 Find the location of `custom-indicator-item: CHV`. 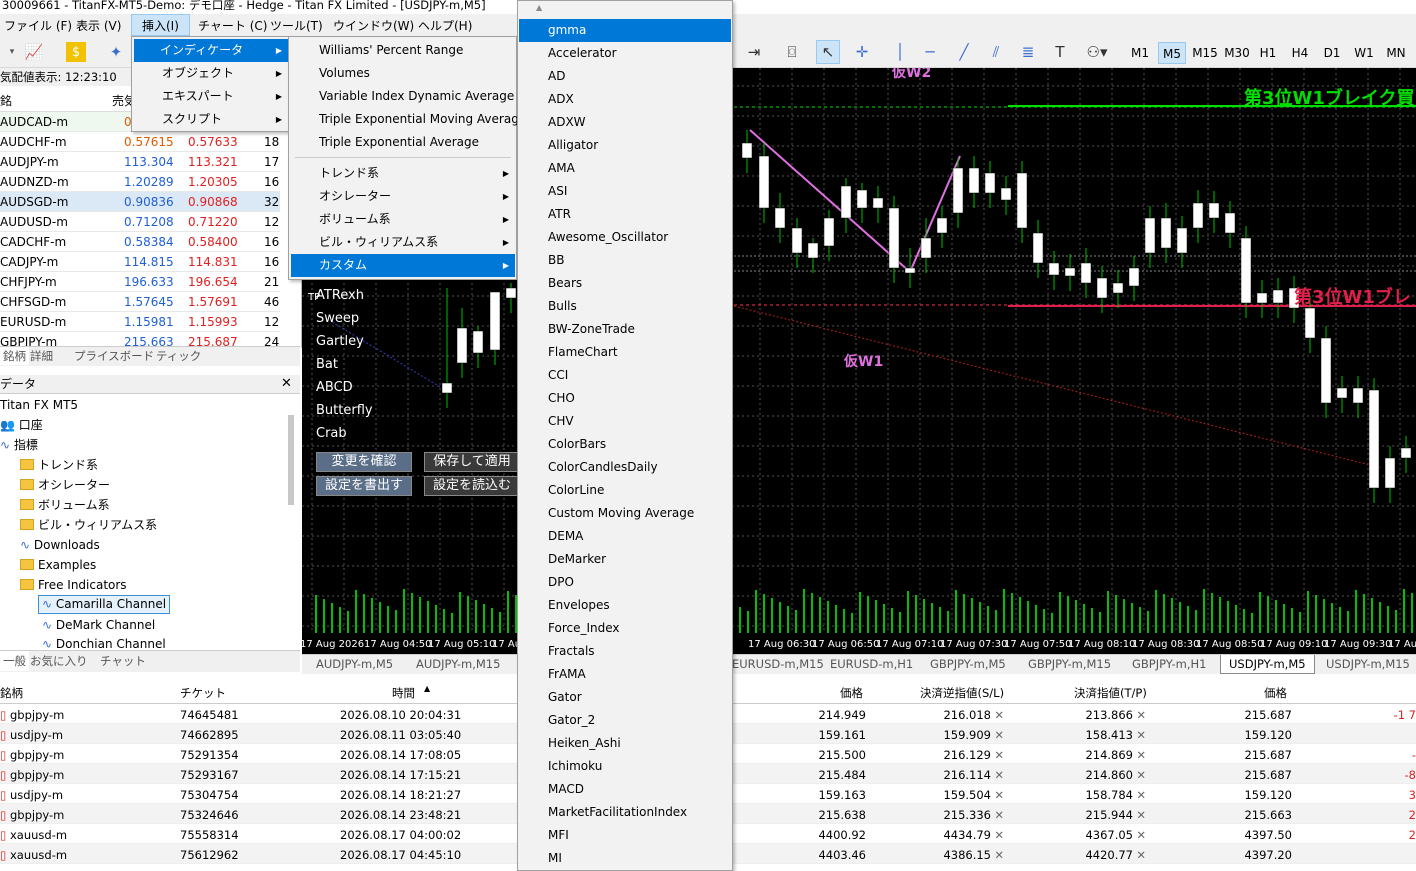

custom-indicator-item: CHV is located at coordinates (625, 421).